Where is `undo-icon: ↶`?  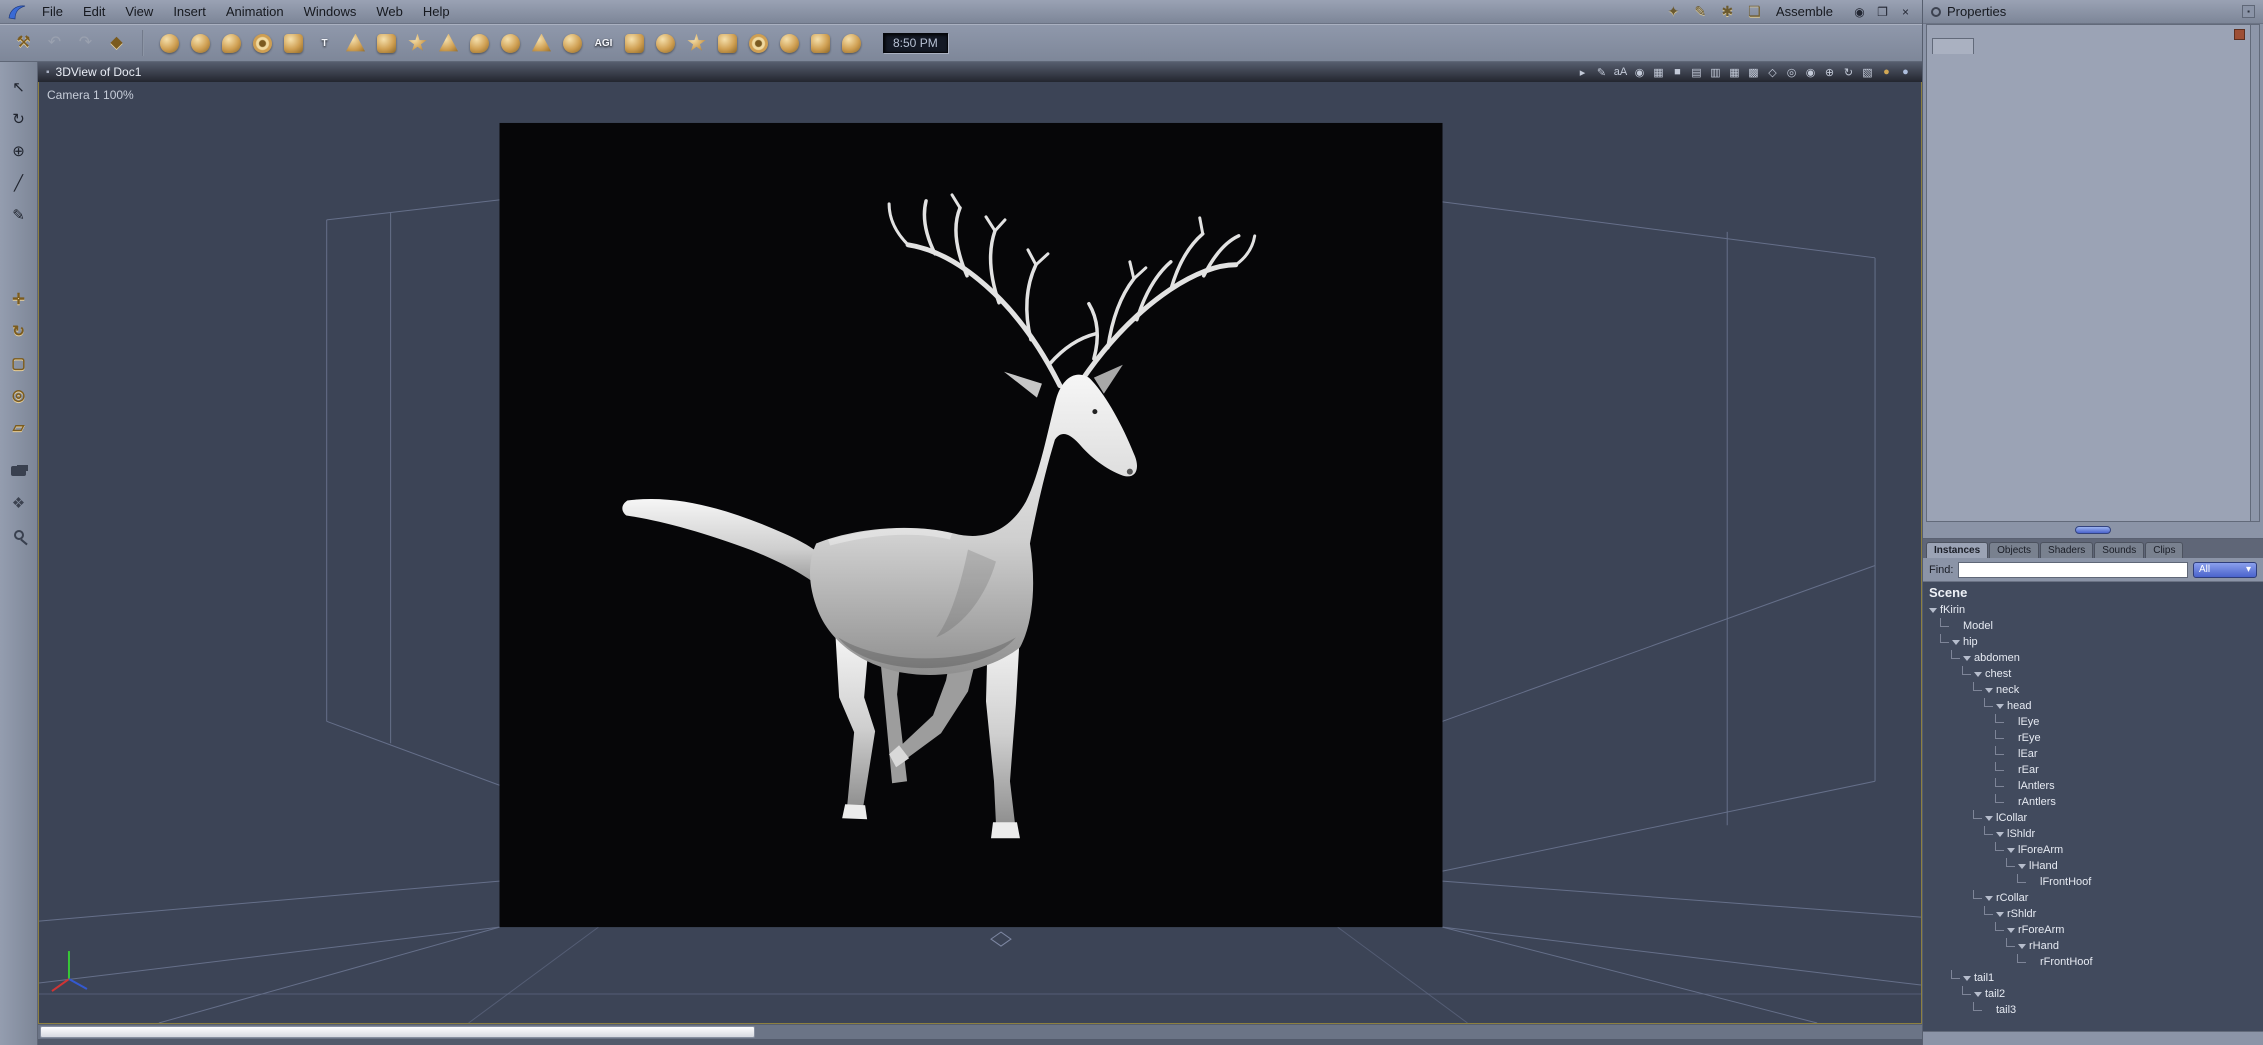
undo-icon: ↶ is located at coordinates (54, 43).